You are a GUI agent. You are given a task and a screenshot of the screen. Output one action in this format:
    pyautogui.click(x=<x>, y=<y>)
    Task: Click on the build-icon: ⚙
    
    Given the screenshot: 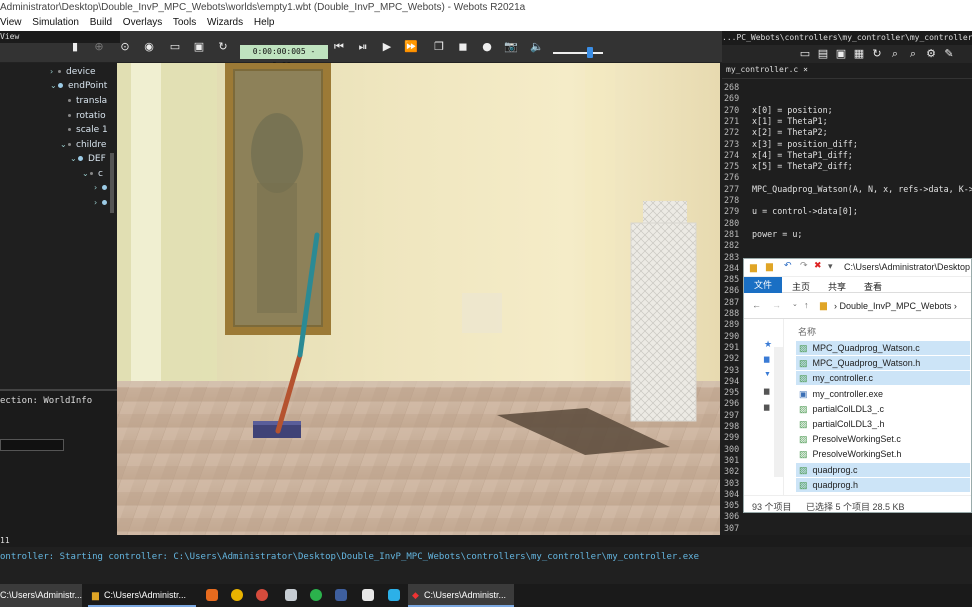 What is the action you would take?
    pyautogui.click(x=931, y=54)
    